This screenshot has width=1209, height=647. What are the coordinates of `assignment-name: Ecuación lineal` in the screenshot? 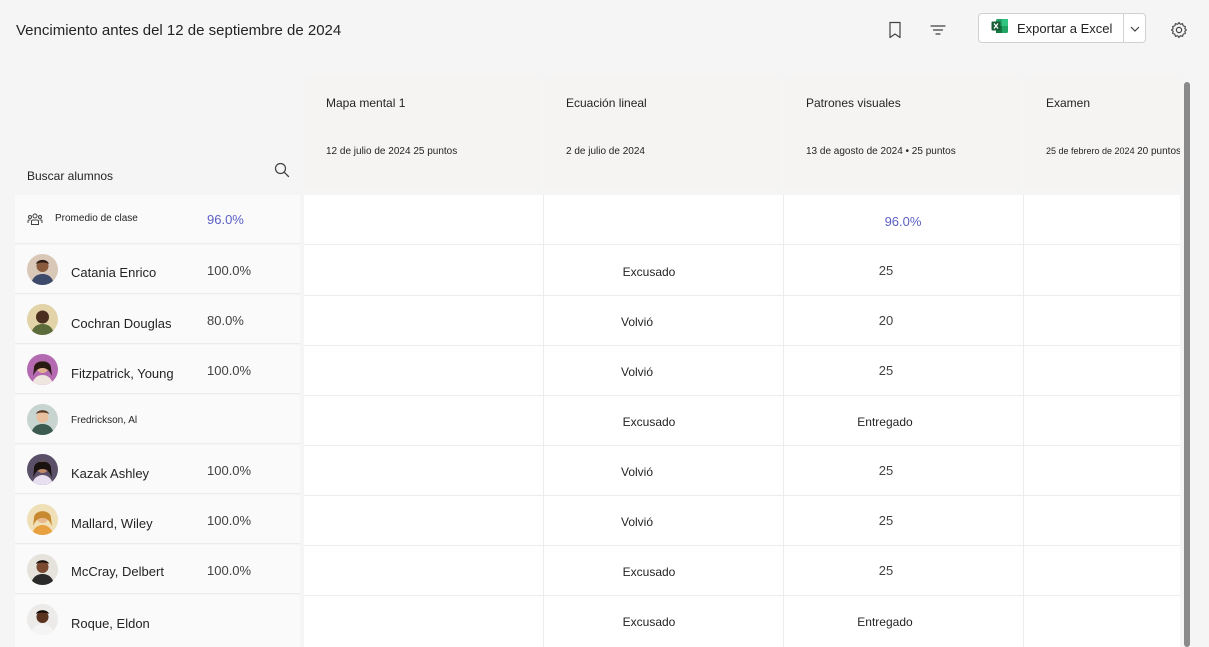 It's located at (606, 103).